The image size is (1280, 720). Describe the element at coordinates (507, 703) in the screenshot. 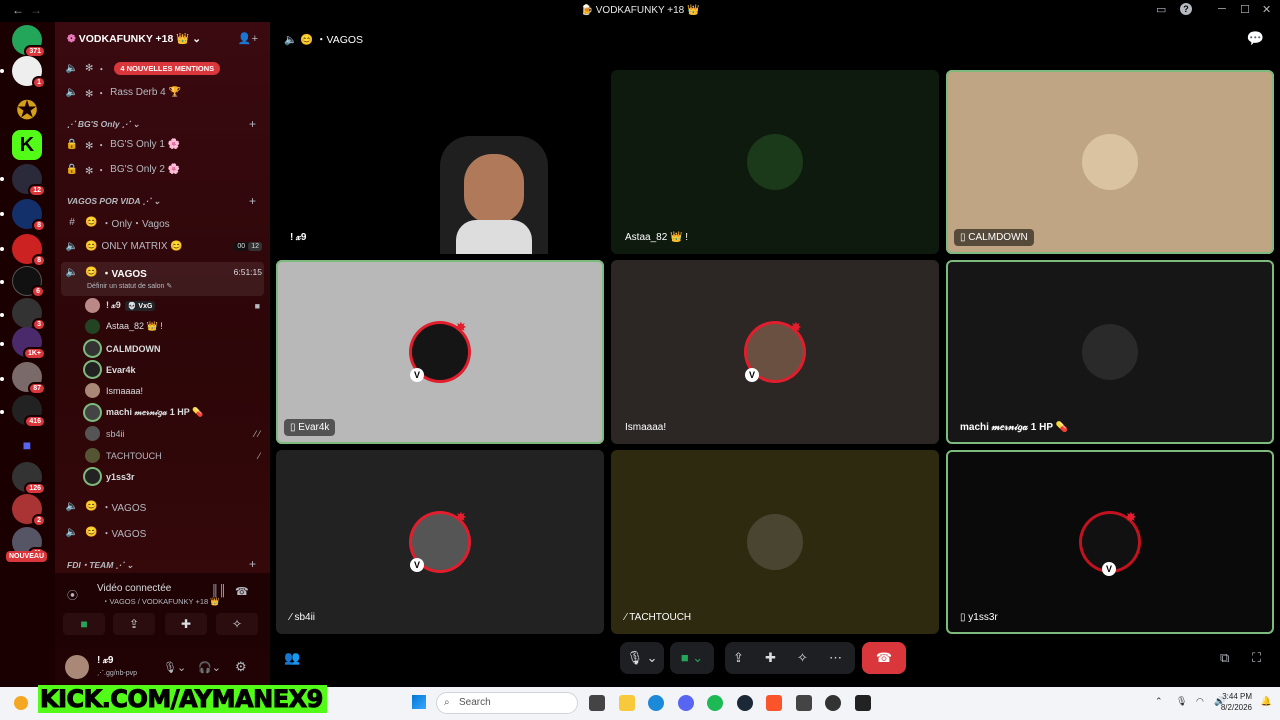

I see `taskbar-search: ⌕ Search` at that location.